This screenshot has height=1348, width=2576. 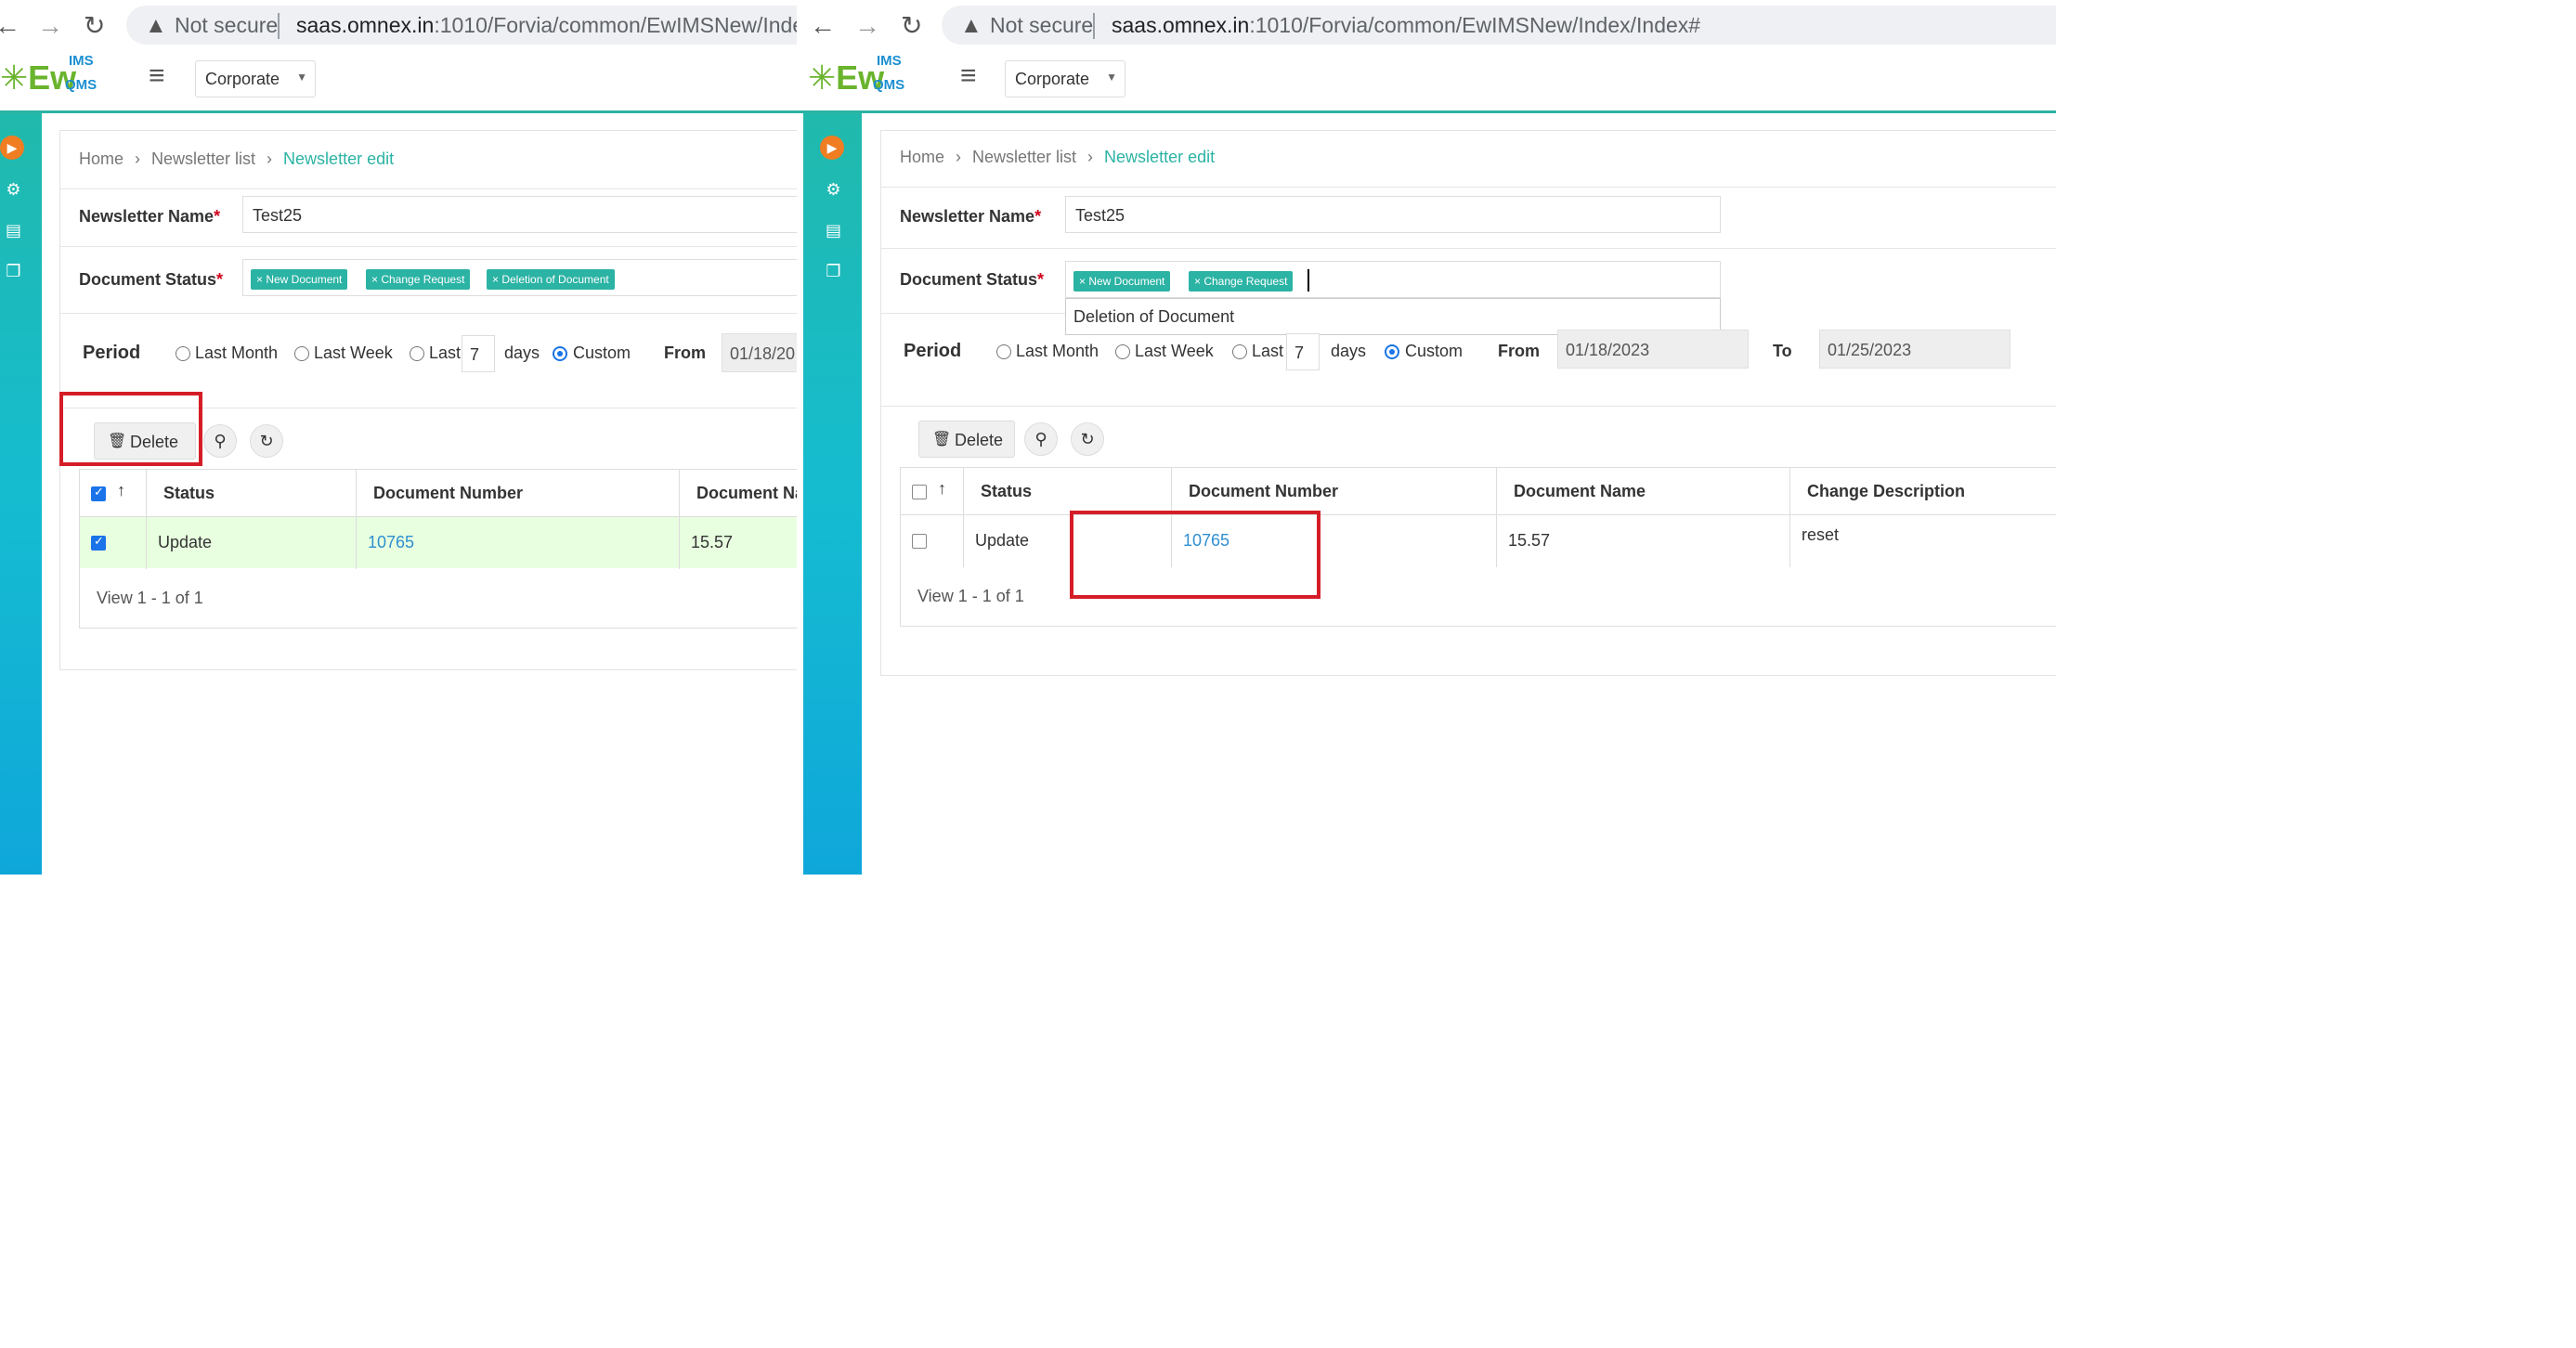 I want to click on newsletter-name-label: Newsletter Name*, so click(x=149, y=217).